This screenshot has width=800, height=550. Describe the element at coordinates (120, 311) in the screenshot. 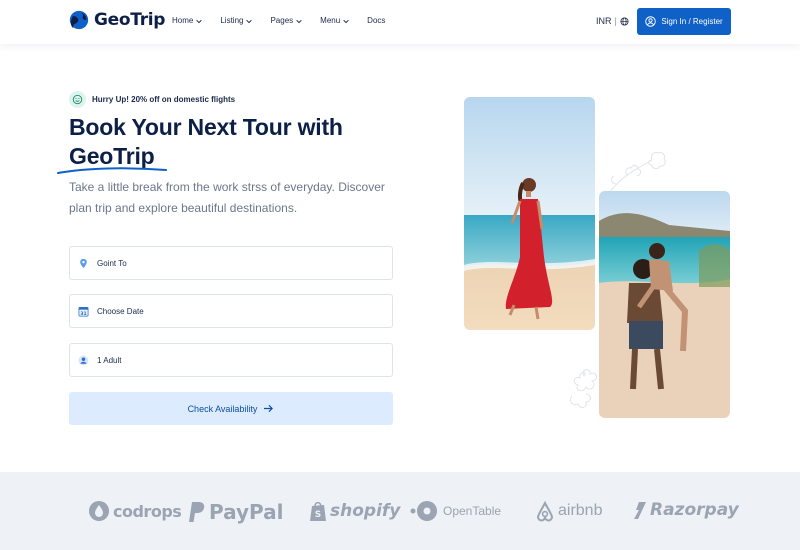

I see `date-placeholder: Choose Date` at that location.